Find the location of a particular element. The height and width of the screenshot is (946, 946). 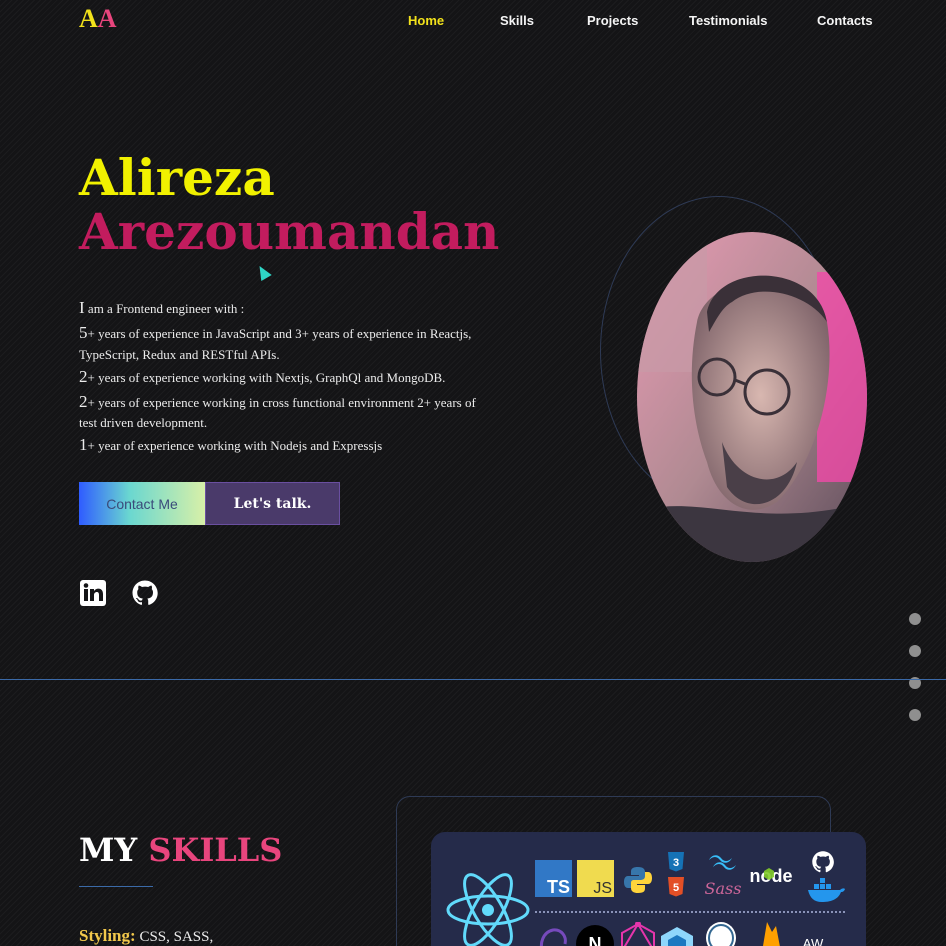

profile-photo is located at coordinates (752, 397).